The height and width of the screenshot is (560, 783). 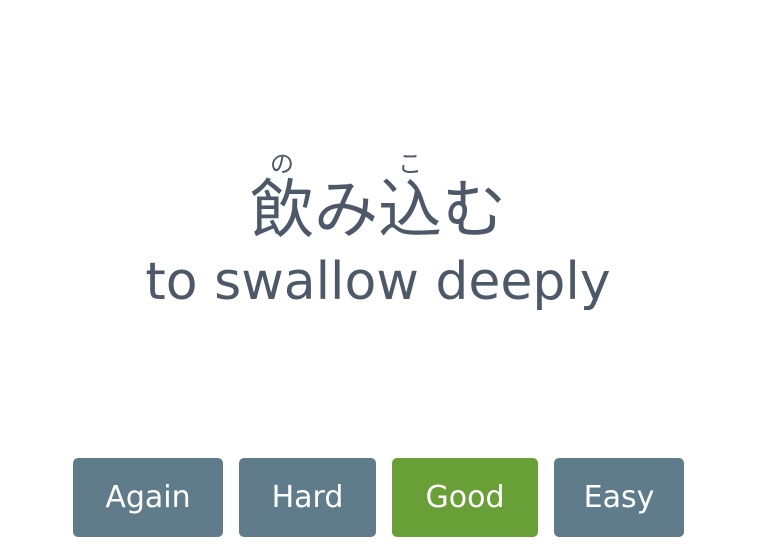 I want to click on term-kanji-2: 込, so click(x=410, y=211).